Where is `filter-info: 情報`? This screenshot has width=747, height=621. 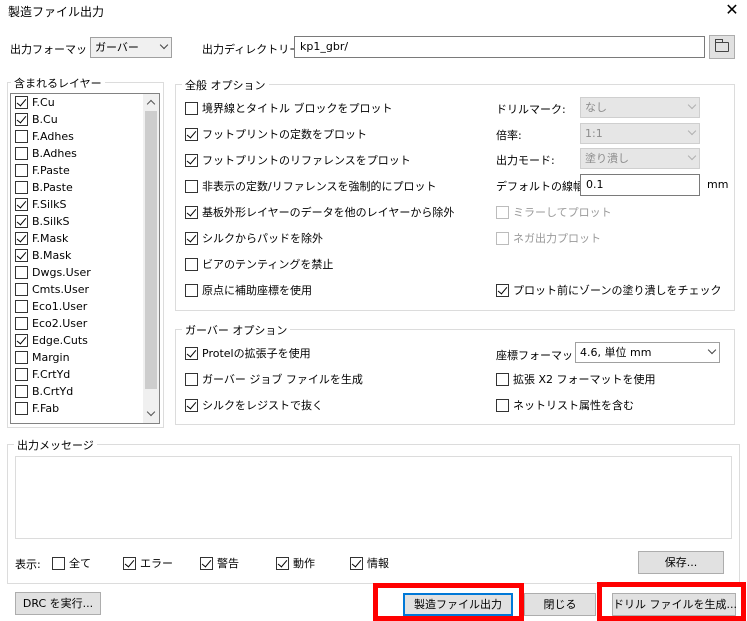
filter-info: 情報 is located at coordinates (369, 563).